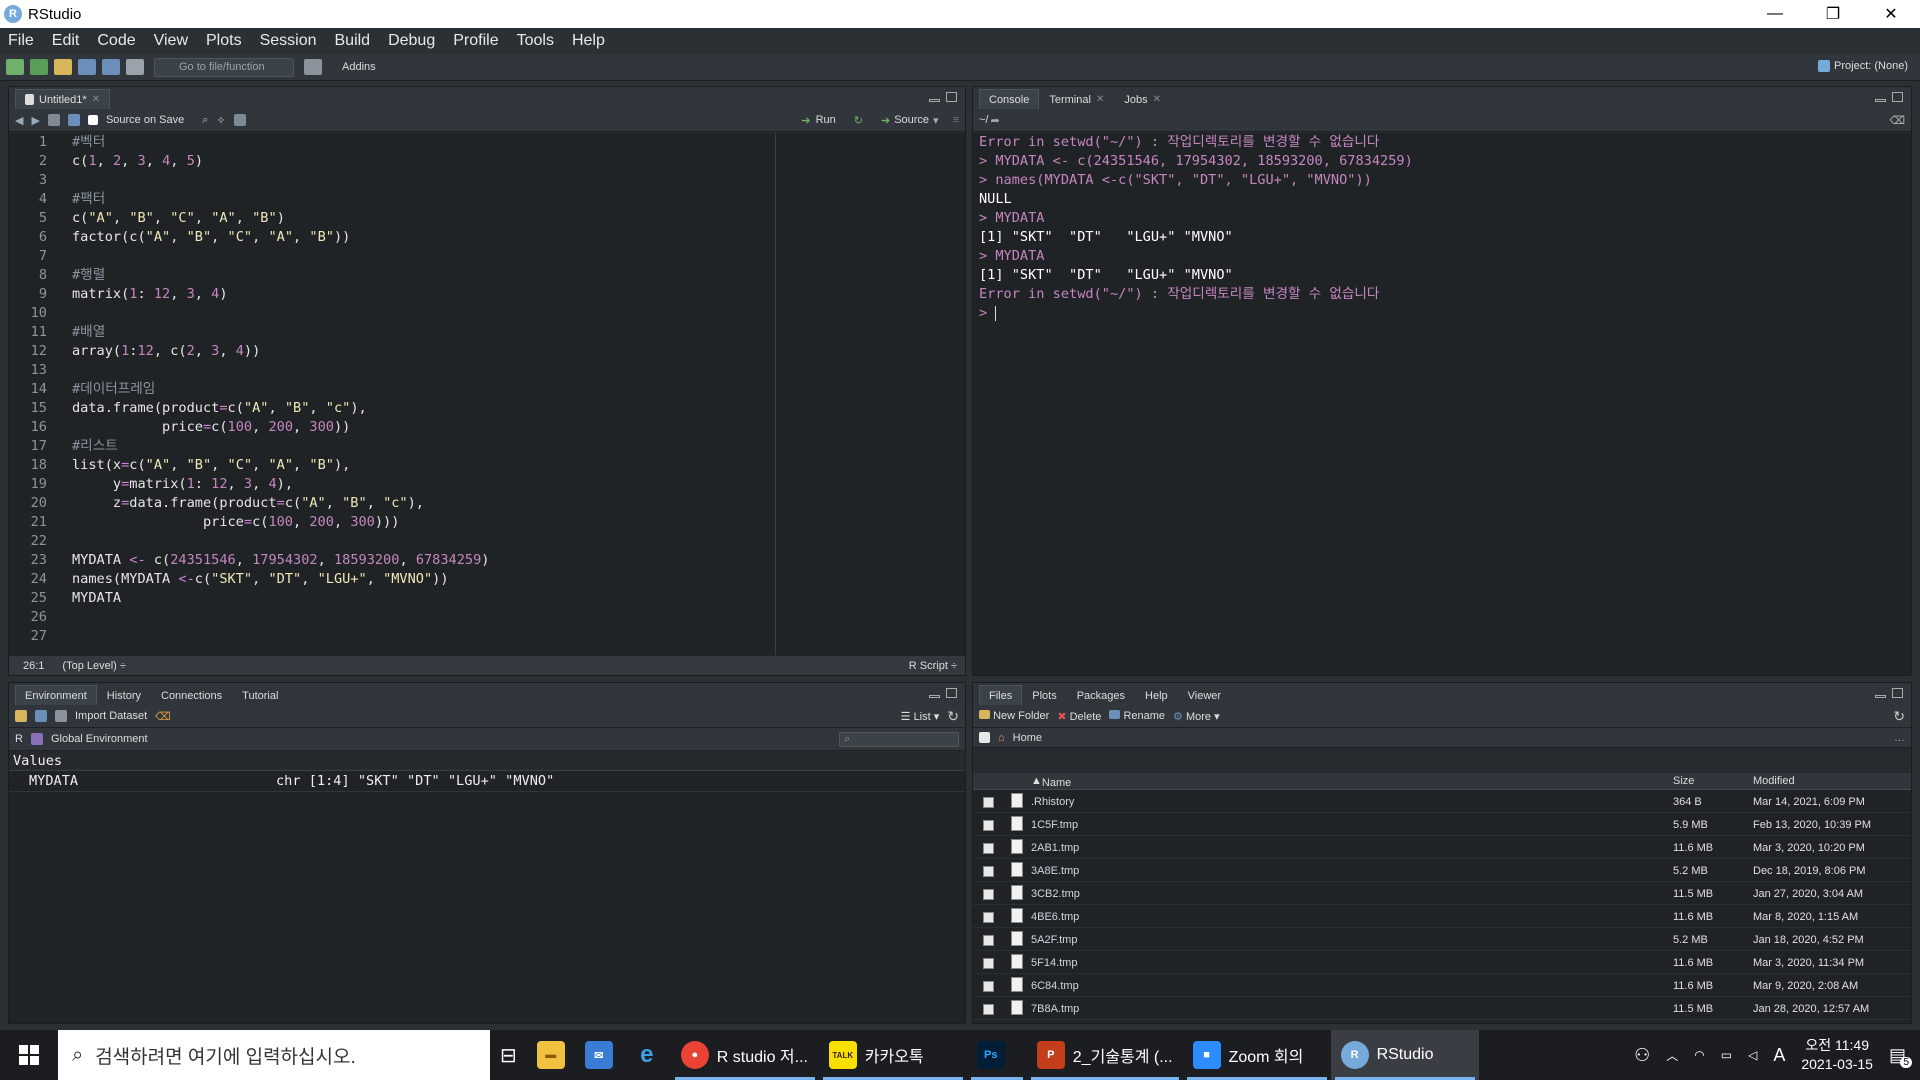  I want to click on rerun-icon: ↻, so click(858, 120).